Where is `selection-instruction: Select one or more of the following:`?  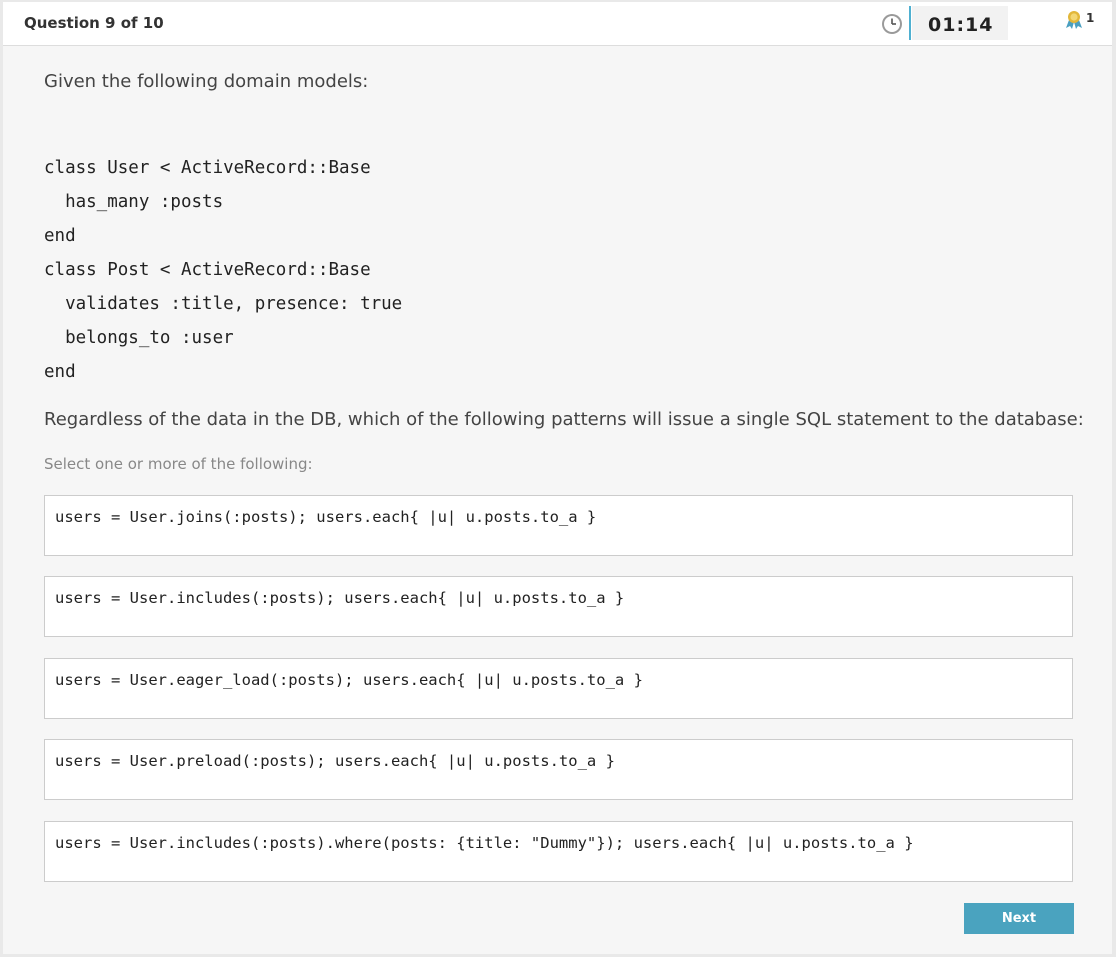
selection-instruction: Select one or more of the following: is located at coordinates (178, 464).